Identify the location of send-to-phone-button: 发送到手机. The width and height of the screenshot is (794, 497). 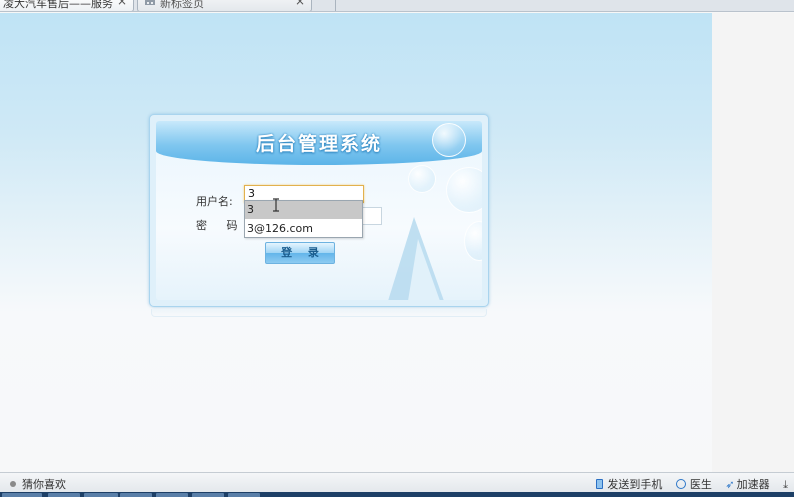
(629, 484).